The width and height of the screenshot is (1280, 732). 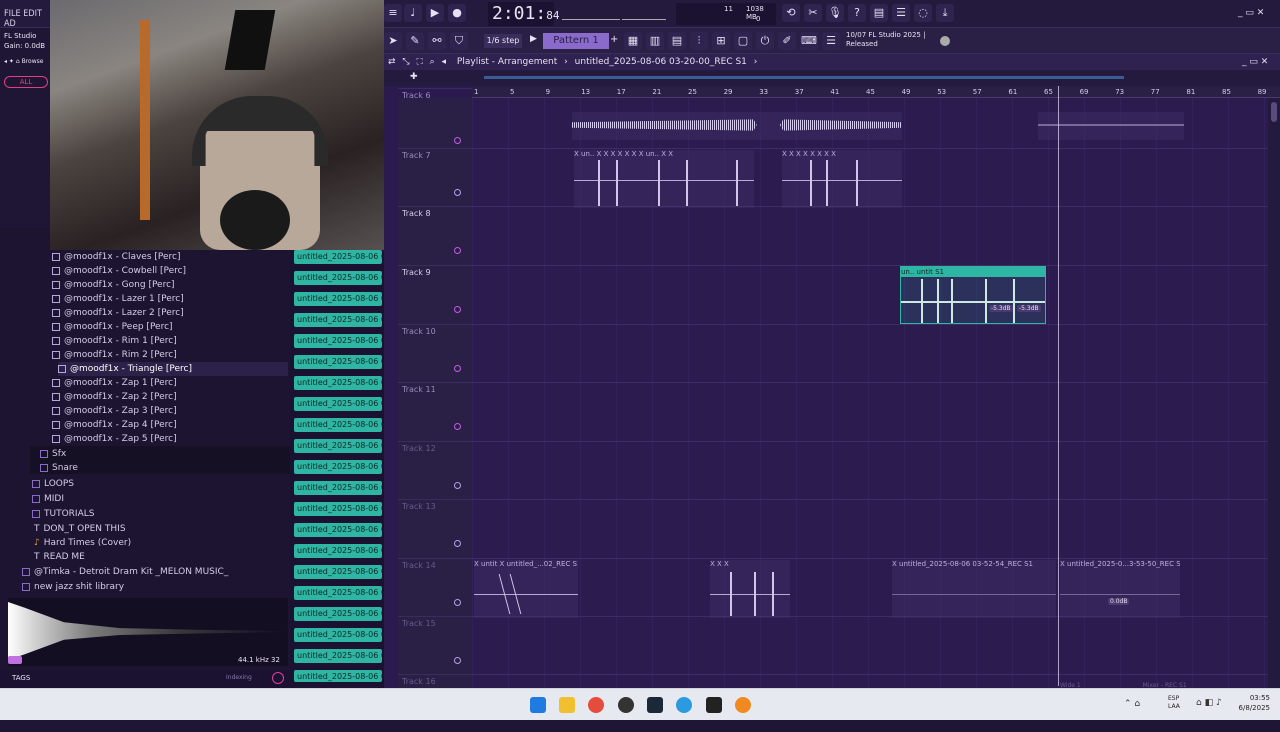 I want to click on list-item: @moodf1x - Zap 2 [Perc], so click(x=114, y=397).